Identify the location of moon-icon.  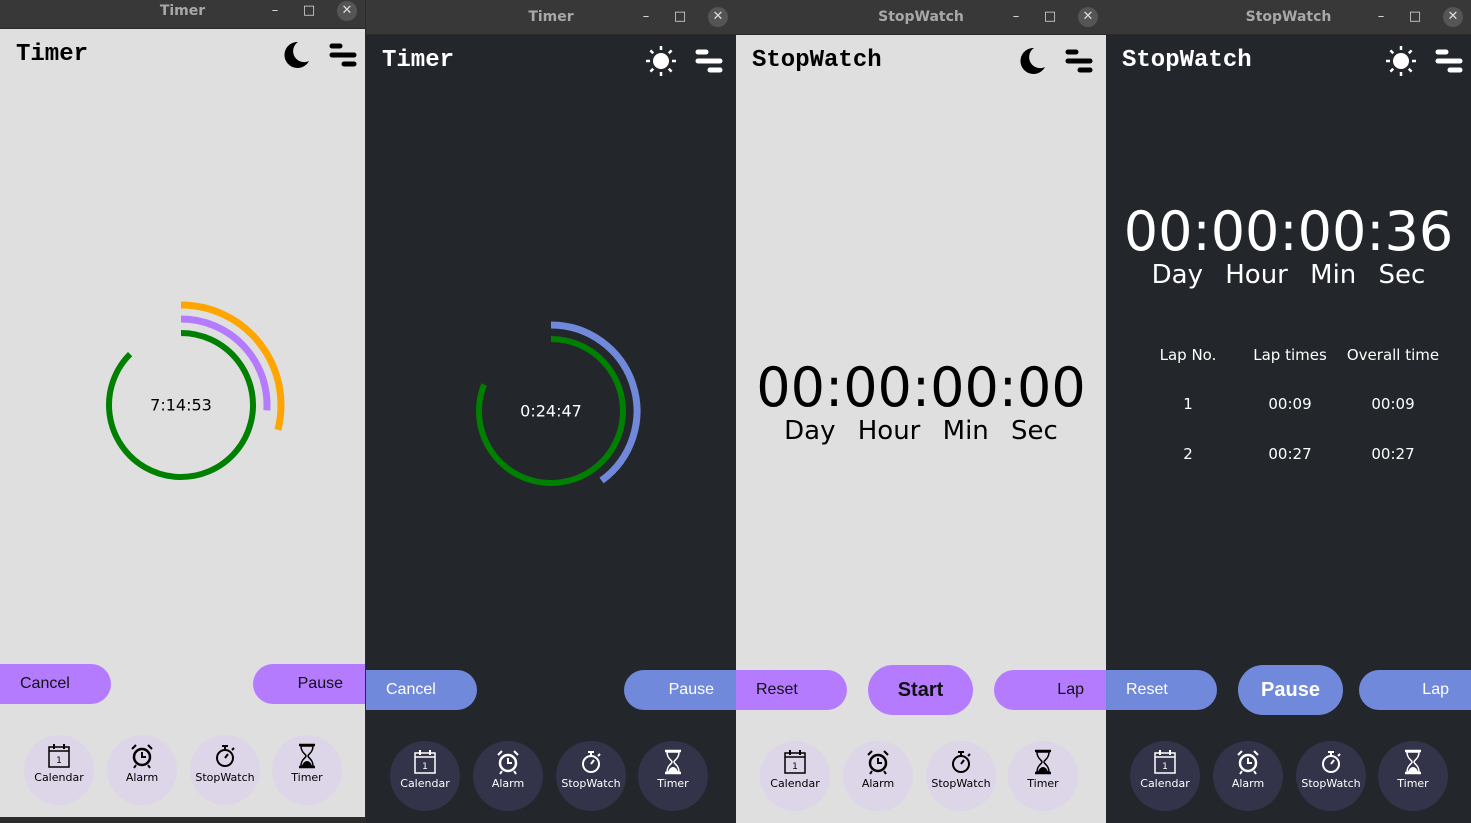
(1031, 61).